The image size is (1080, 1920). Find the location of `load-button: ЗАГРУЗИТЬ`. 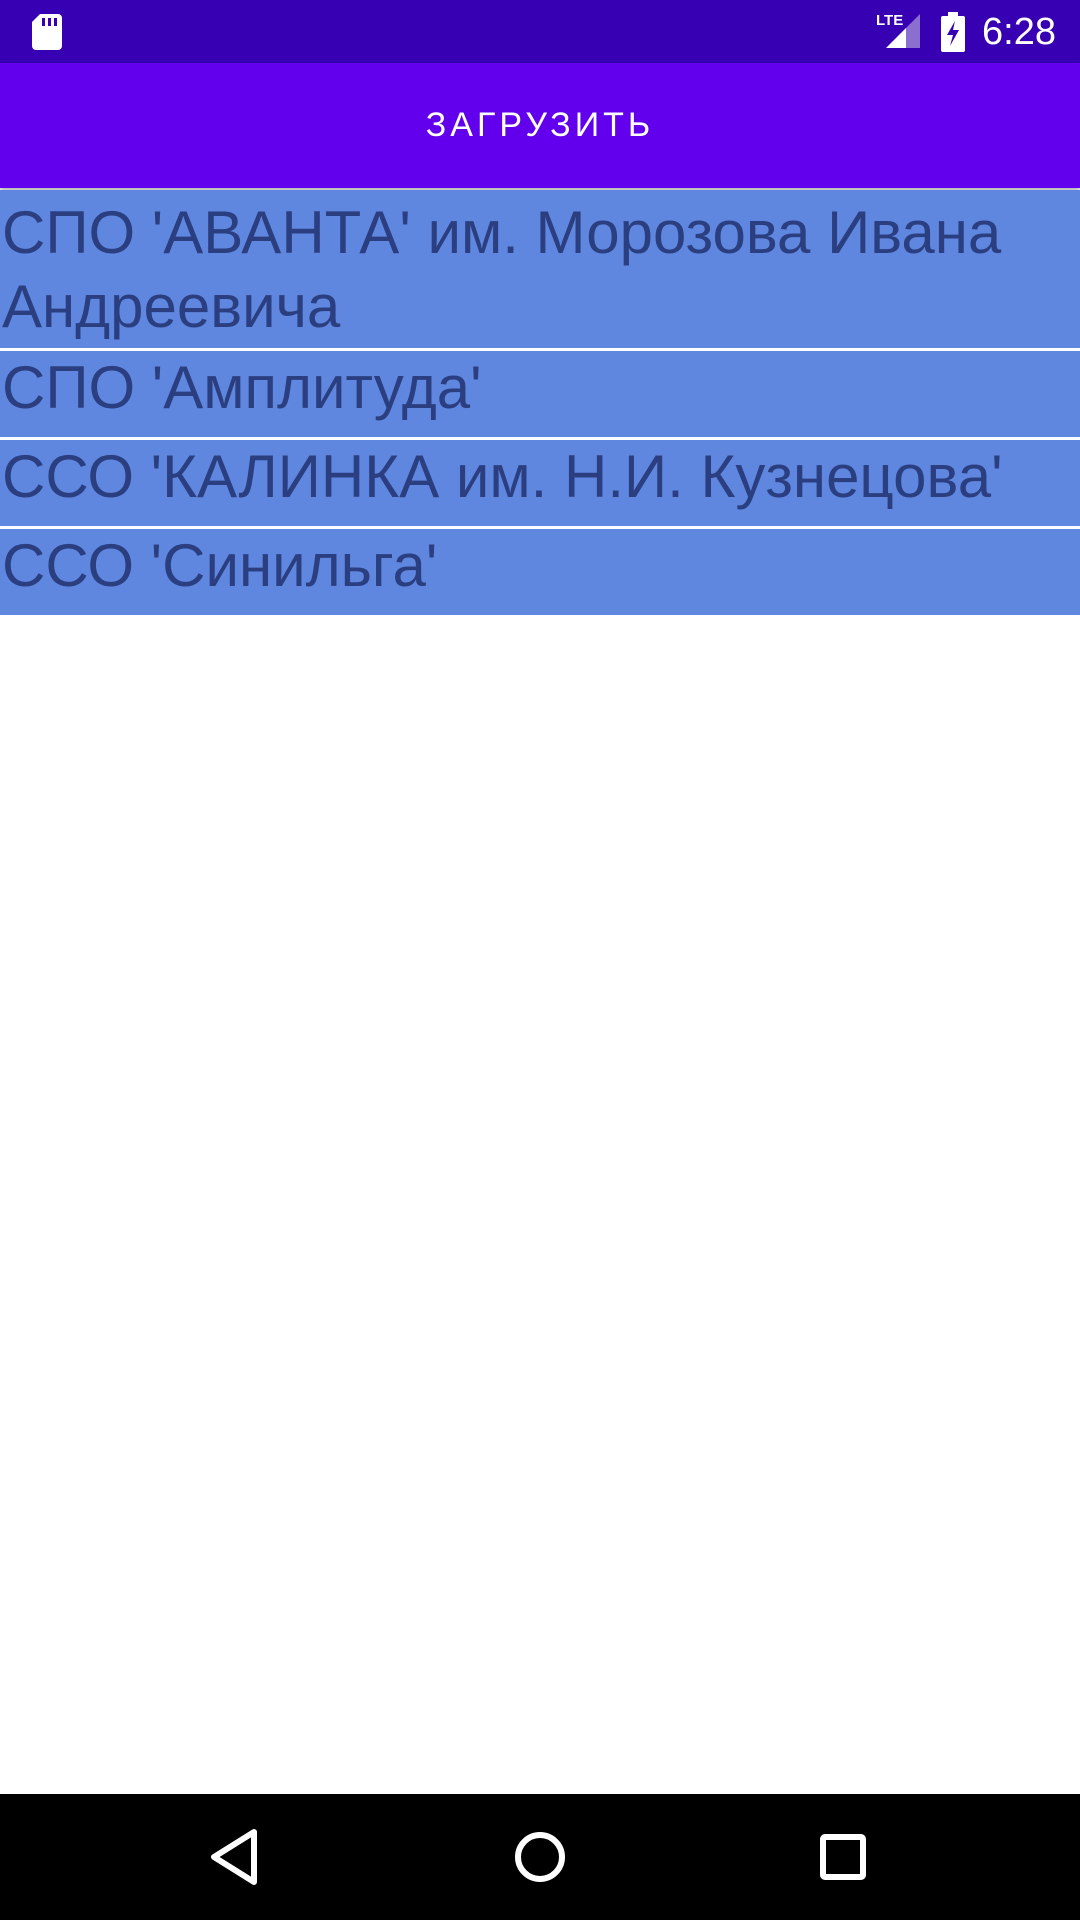

load-button: ЗАГРУЗИТЬ is located at coordinates (540, 125).